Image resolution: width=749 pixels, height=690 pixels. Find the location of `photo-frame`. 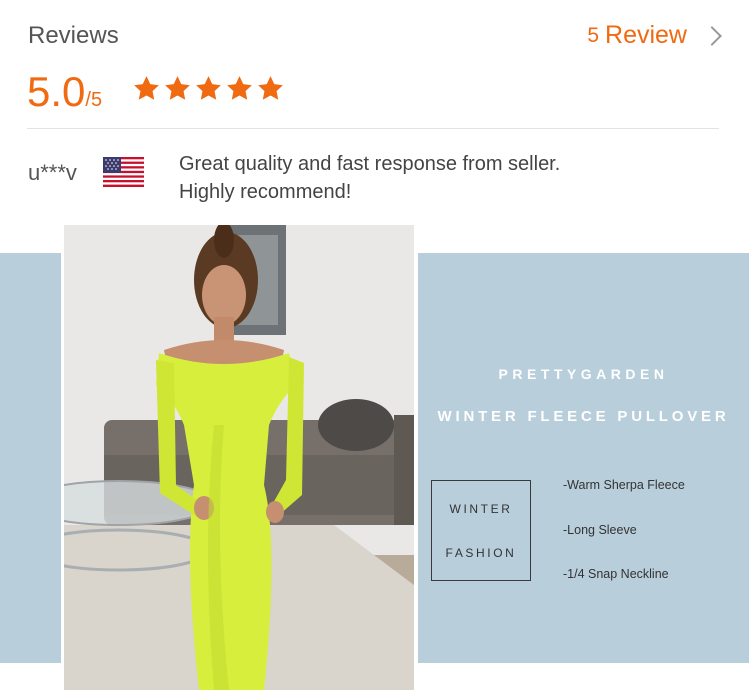

photo-frame is located at coordinates (239, 215).